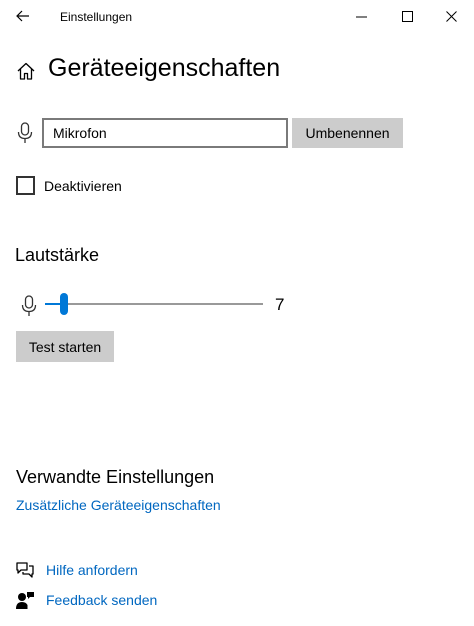 This screenshot has width=474, height=626. I want to click on close-icon, so click(451, 16).